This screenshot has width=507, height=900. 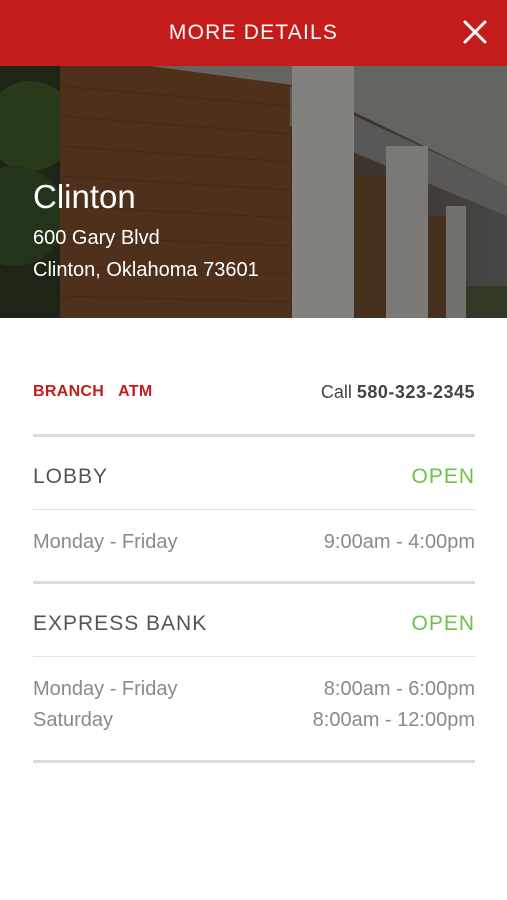 What do you see at coordinates (254, 477) in the screenshot?
I see `section-lobby-header: LOBBY OPEN` at bounding box center [254, 477].